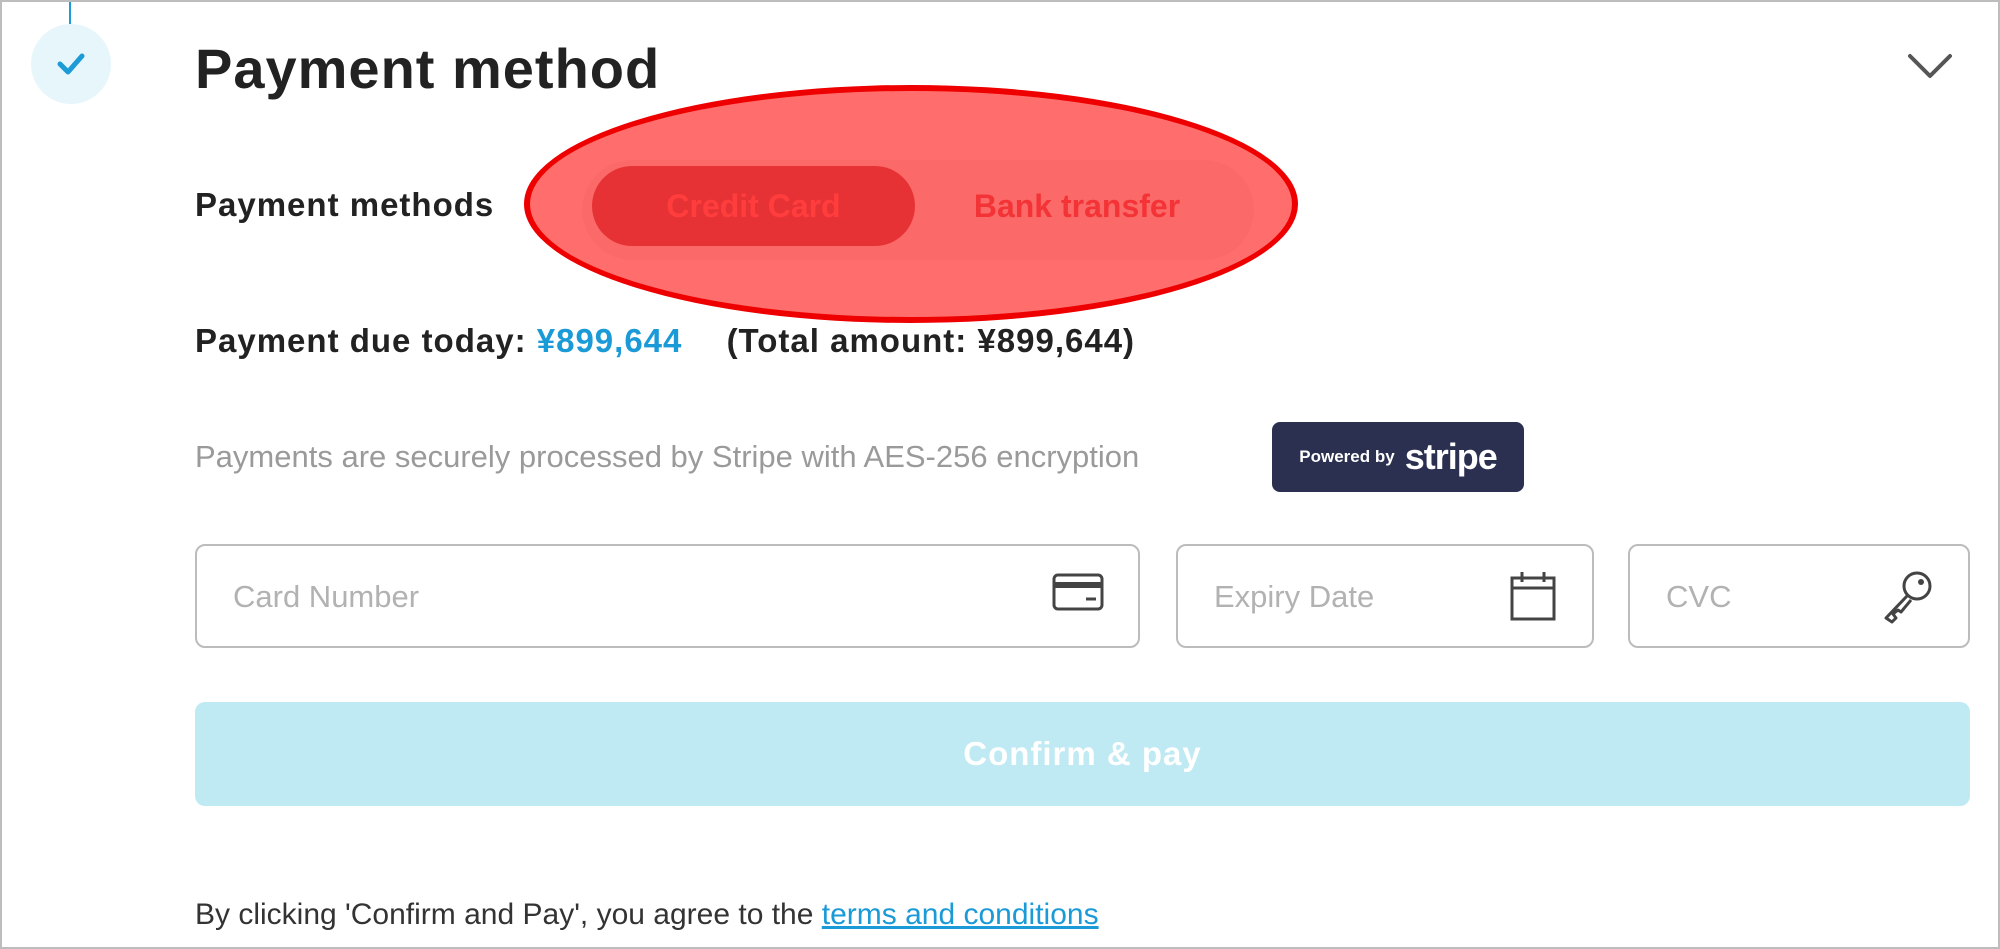 The height and width of the screenshot is (949, 2000). Describe the element at coordinates (1077, 206) in the screenshot. I see `bank-transfer-option: Bank transfer` at that location.